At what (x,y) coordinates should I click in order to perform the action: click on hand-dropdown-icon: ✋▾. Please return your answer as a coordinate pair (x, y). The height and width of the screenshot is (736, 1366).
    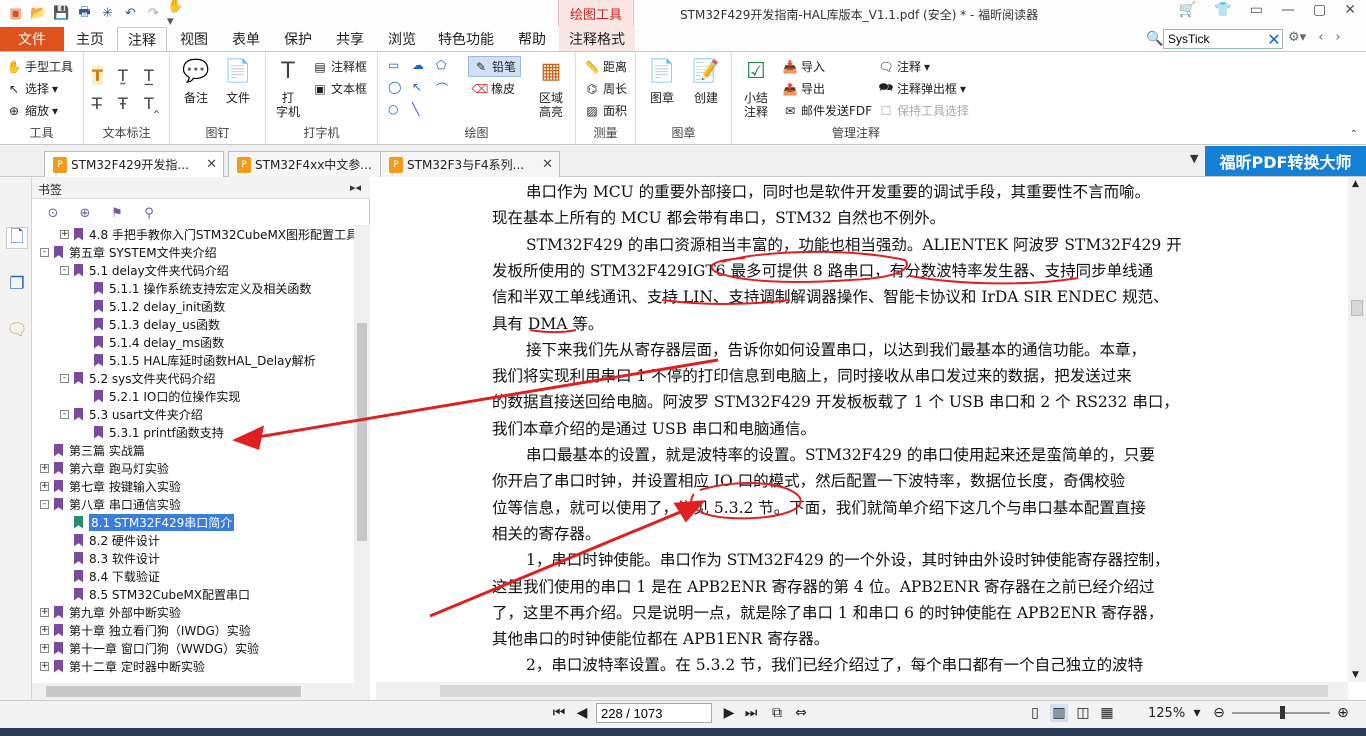
    Looking at the image, I should click on (176, 14).